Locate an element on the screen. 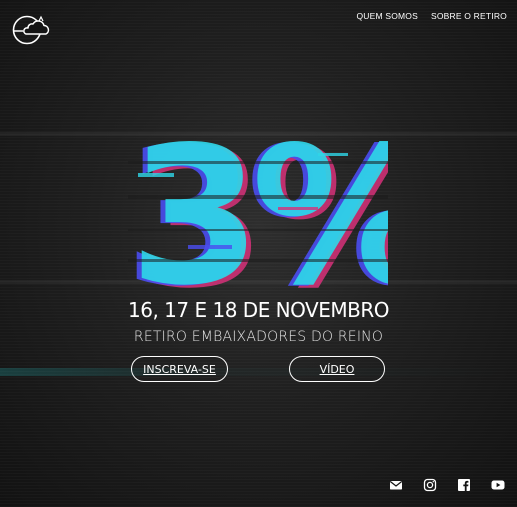 This screenshot has height=507, width=517. register-button: INSCREVA-SE is located at coordinates (179, 369).